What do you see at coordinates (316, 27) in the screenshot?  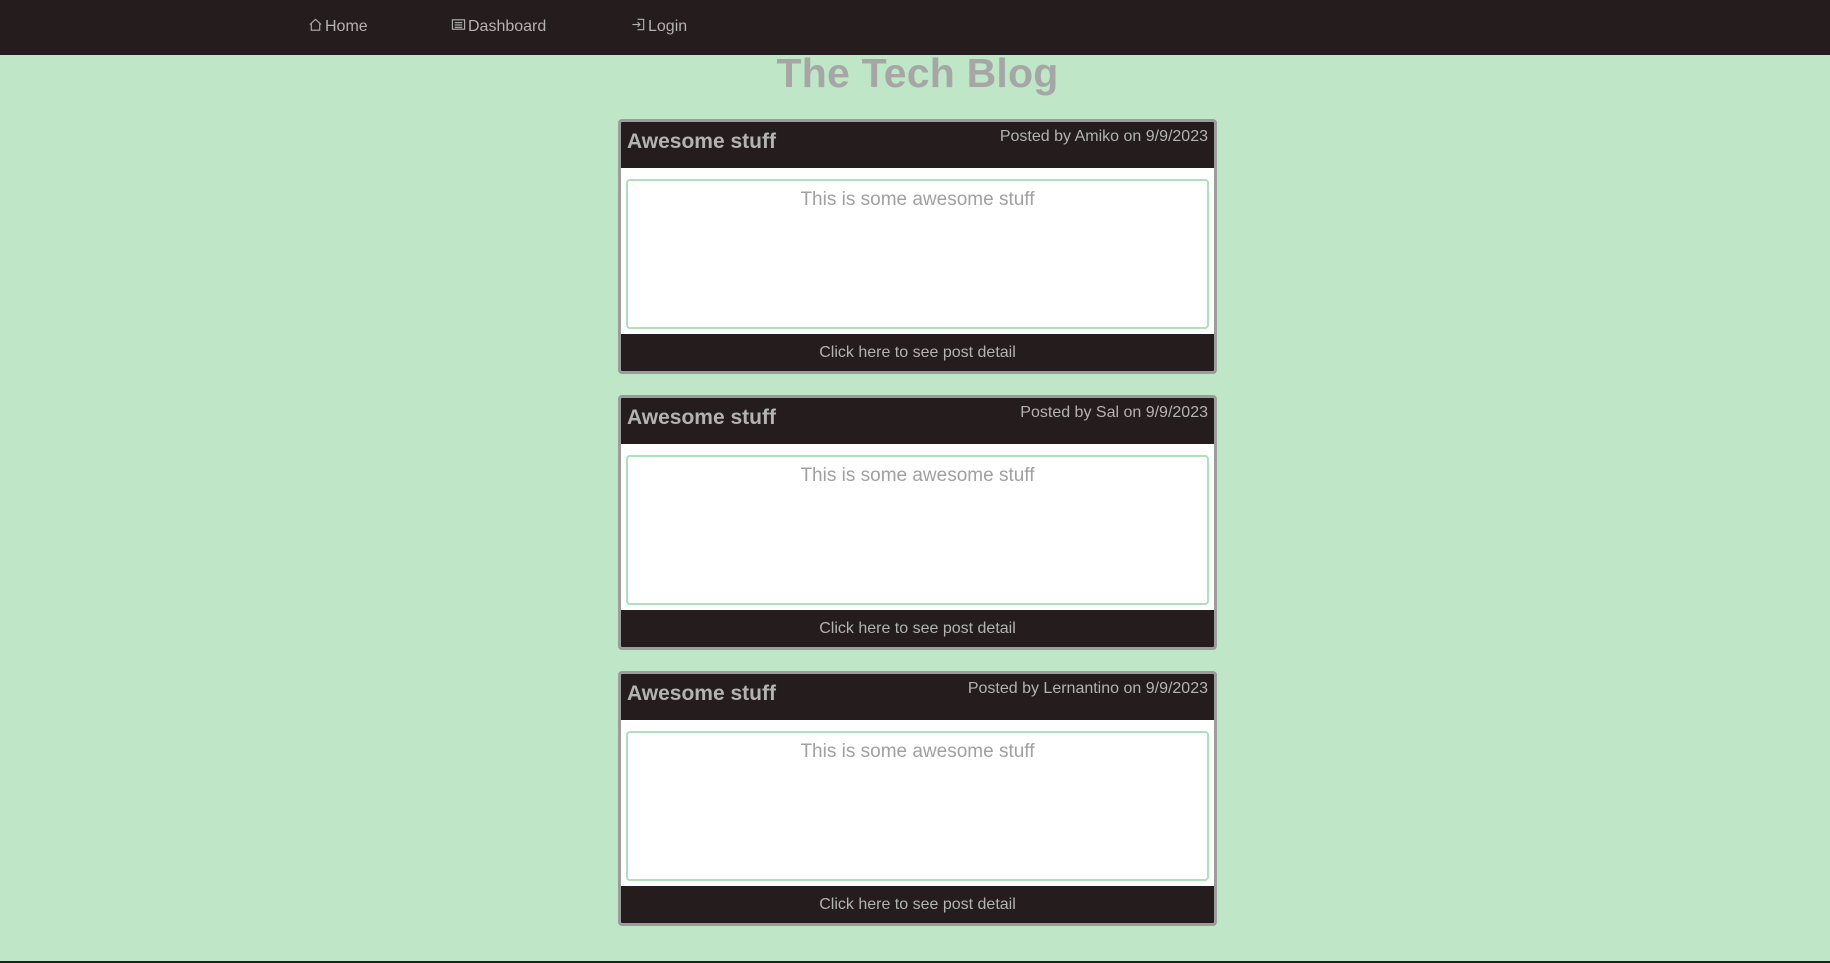 I see `home-icon` at bounding box center [316, 27].